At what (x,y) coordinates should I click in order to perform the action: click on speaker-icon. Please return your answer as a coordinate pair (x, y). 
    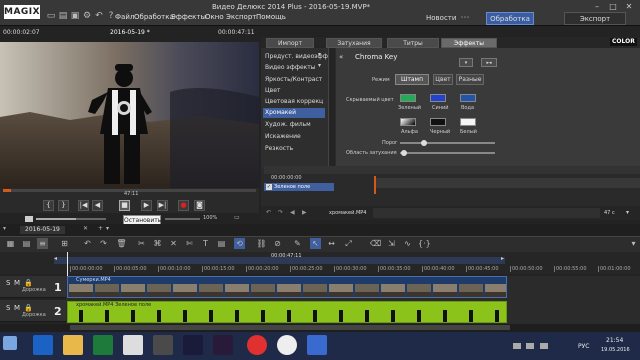
    Looking at the image, I should click on (29, 219).